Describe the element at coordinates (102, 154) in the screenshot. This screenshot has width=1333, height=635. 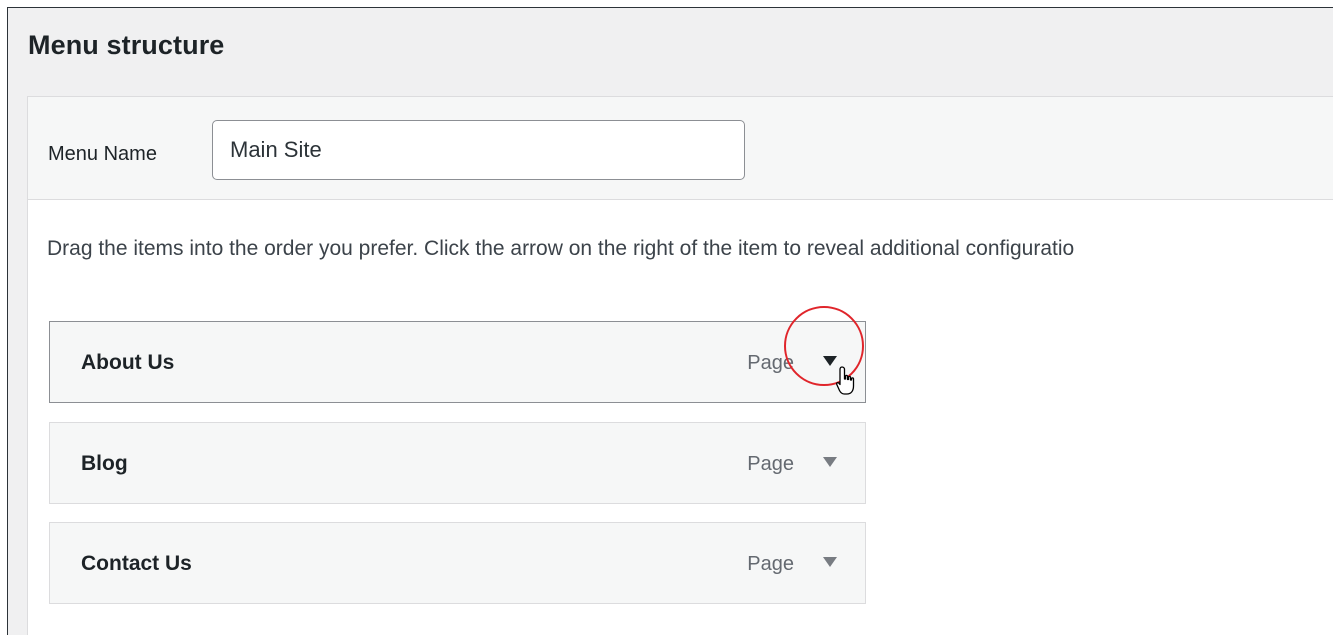
I see `menu-name-label: Menu Name` at that location.